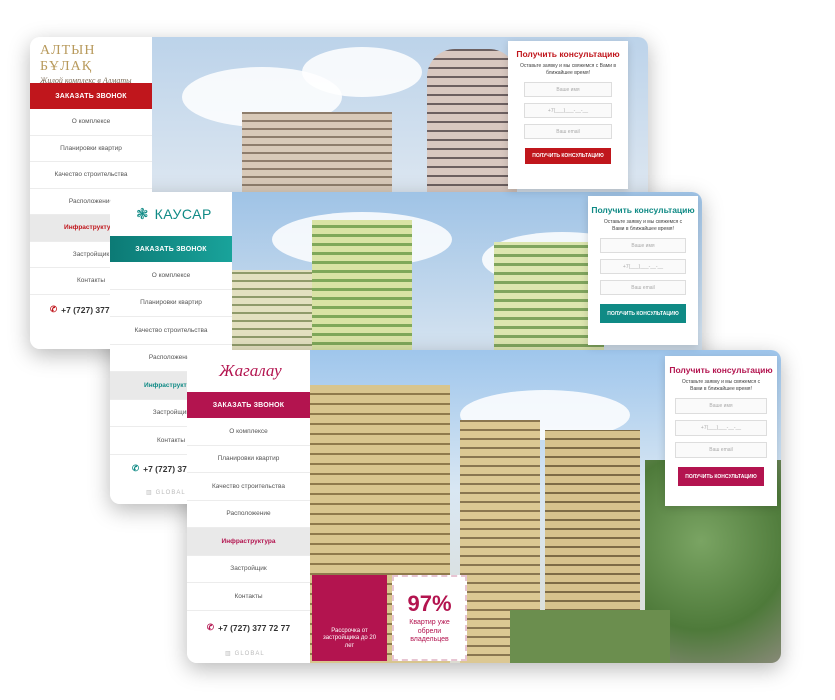 This screenshot has height=700, width=835. I want to click on developer-logo: ▥ GLOBAL, so click(248, 654).